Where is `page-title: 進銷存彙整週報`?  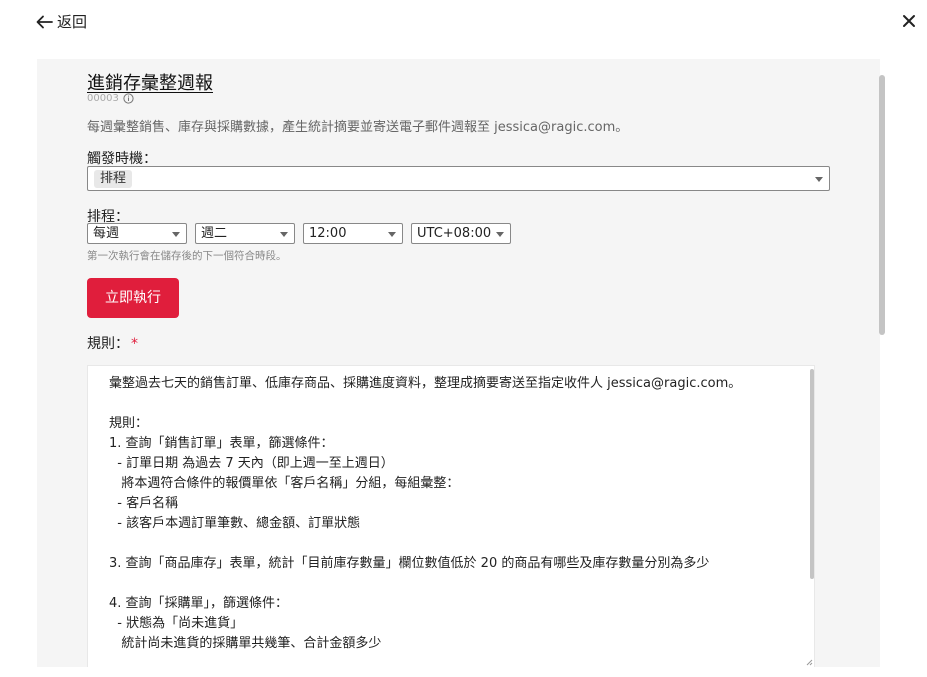 page-title: 進銷存彙整週報 is located at coordinates (150, 83).